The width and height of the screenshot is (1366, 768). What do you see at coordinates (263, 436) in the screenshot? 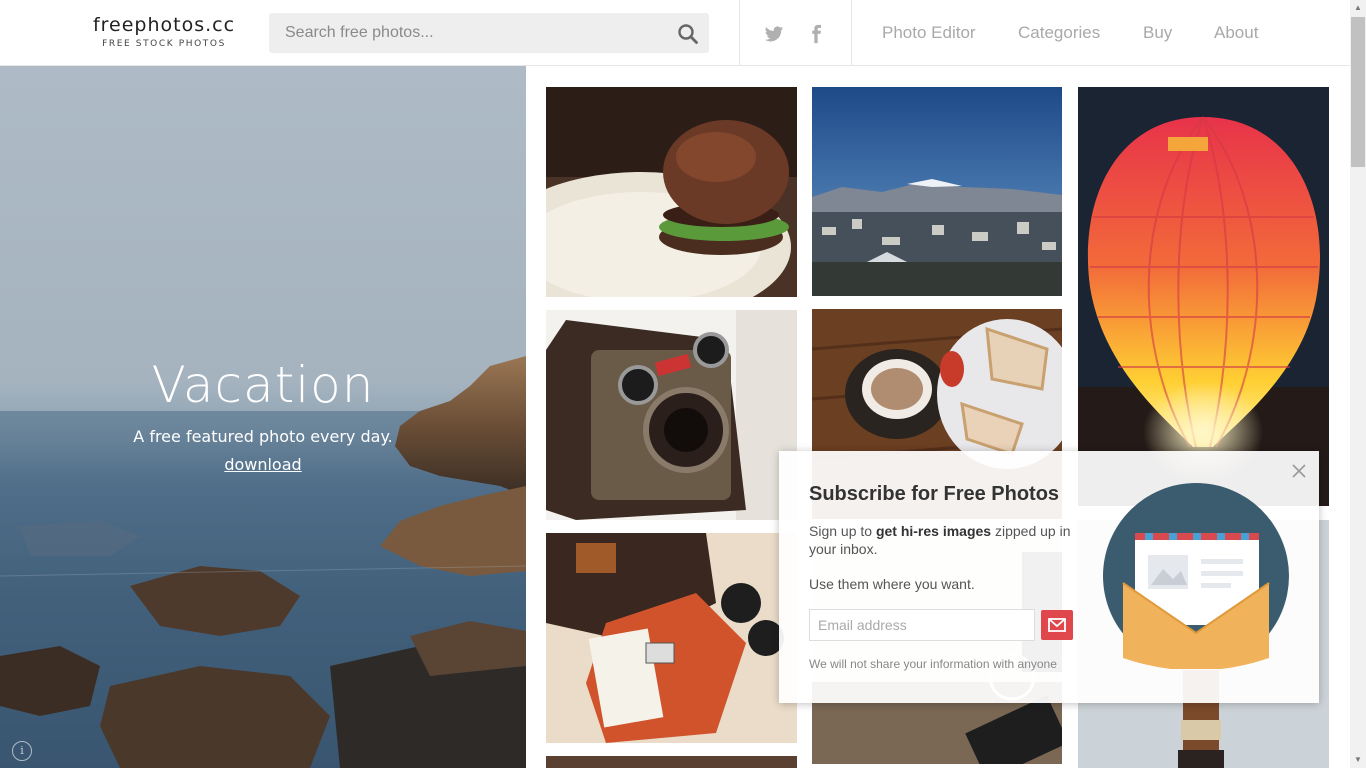
I see `hero-tagline: A free featured photo every day.` at bounding box center [263, 436].